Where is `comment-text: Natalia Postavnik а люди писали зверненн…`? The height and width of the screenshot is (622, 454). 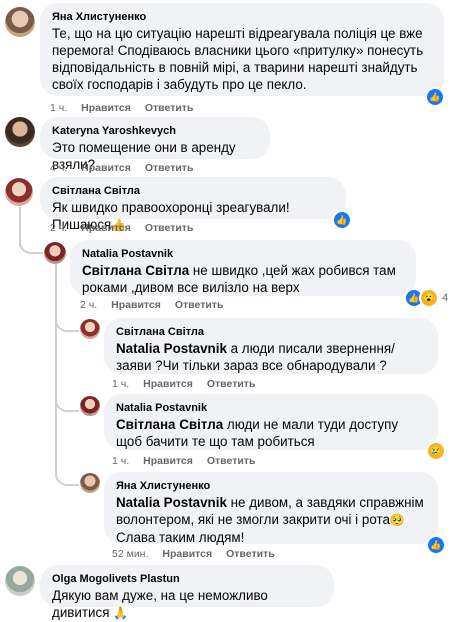
comment-text: Natalia Postavnik а люди писали зверненн… is located at coordinates (271, 357).